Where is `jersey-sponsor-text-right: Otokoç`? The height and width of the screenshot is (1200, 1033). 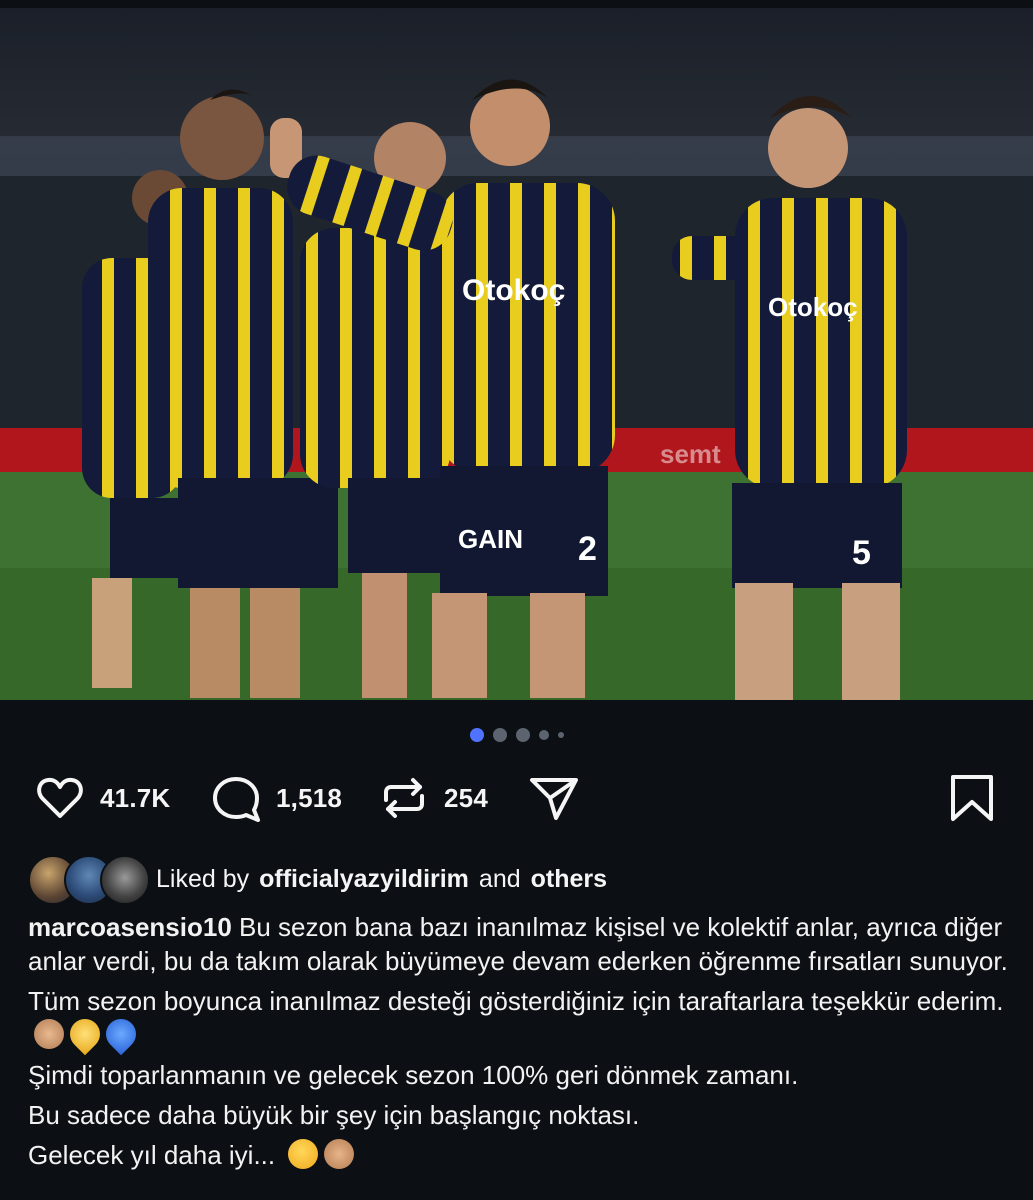
jersey-sponsor-text-right: Otokoç is located at coordinates (813, 307).